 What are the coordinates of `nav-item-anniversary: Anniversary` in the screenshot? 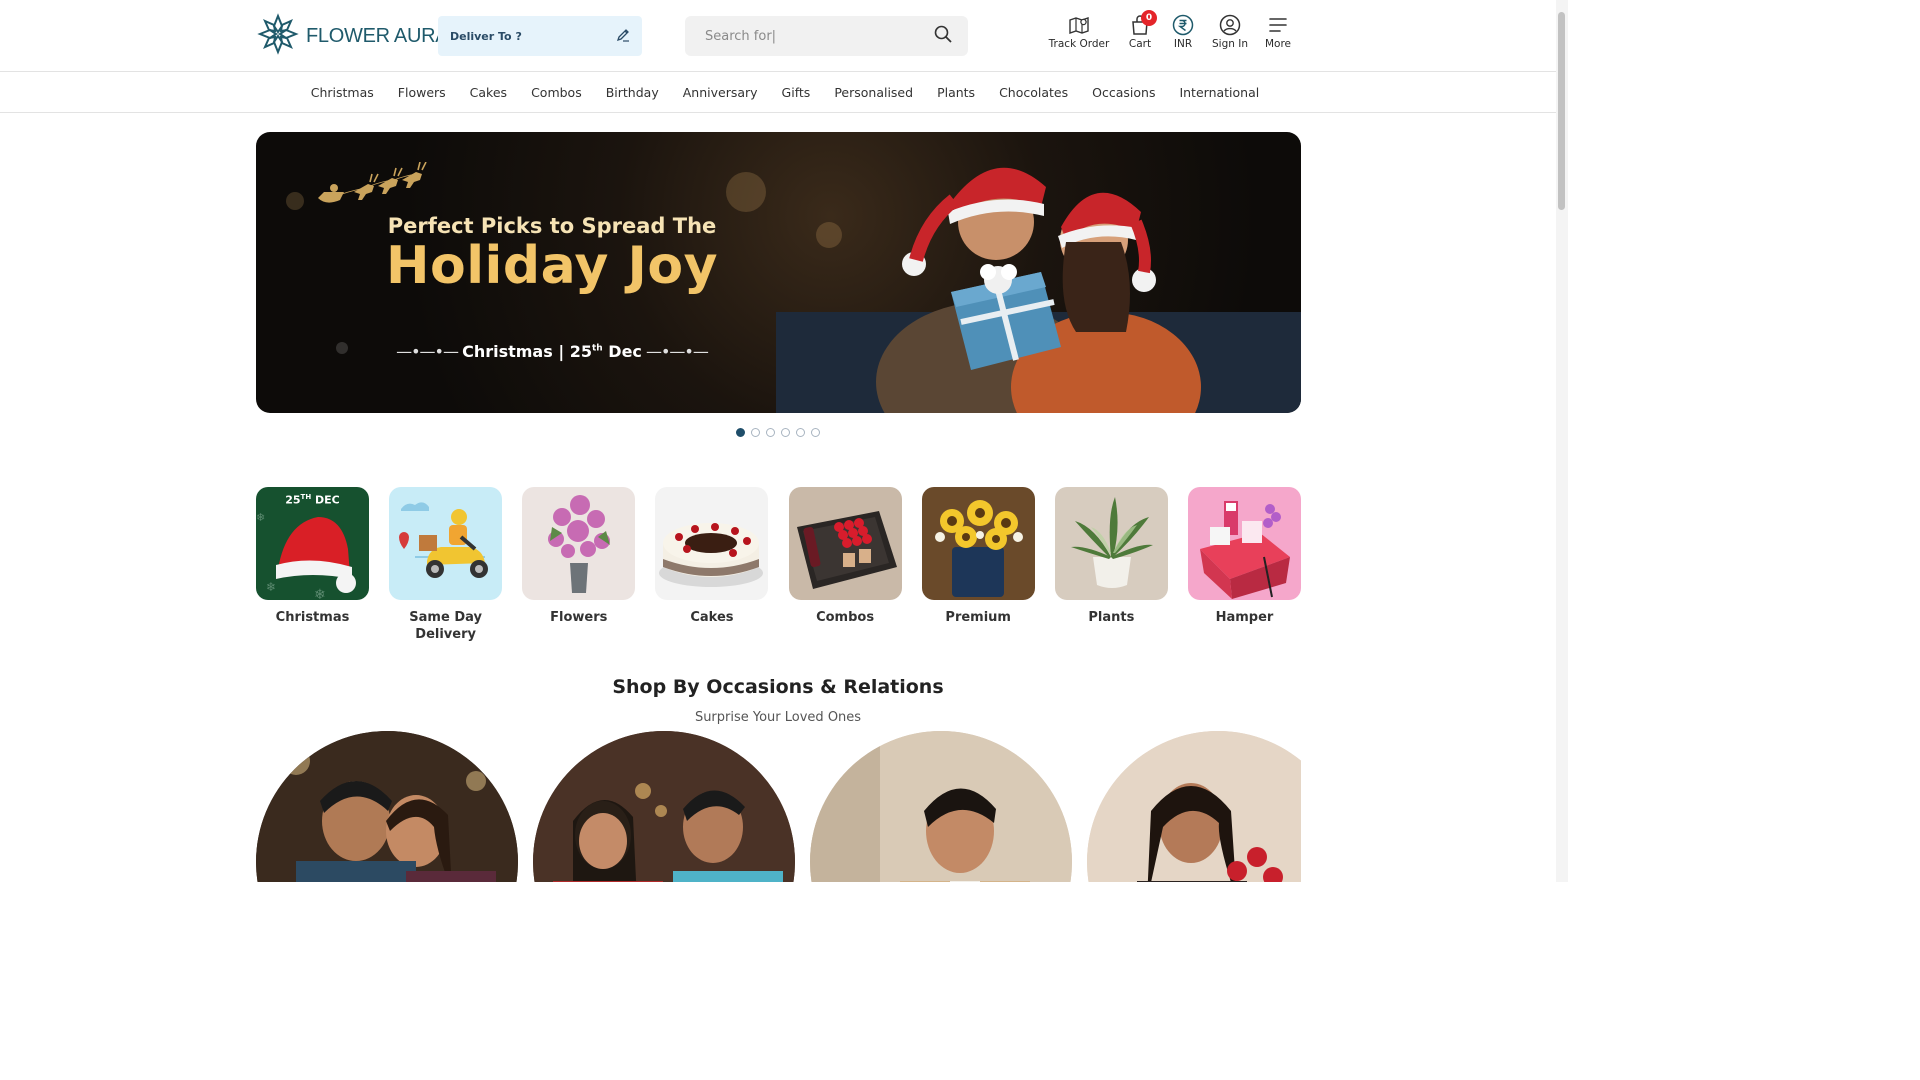 It's located at (720, 92).